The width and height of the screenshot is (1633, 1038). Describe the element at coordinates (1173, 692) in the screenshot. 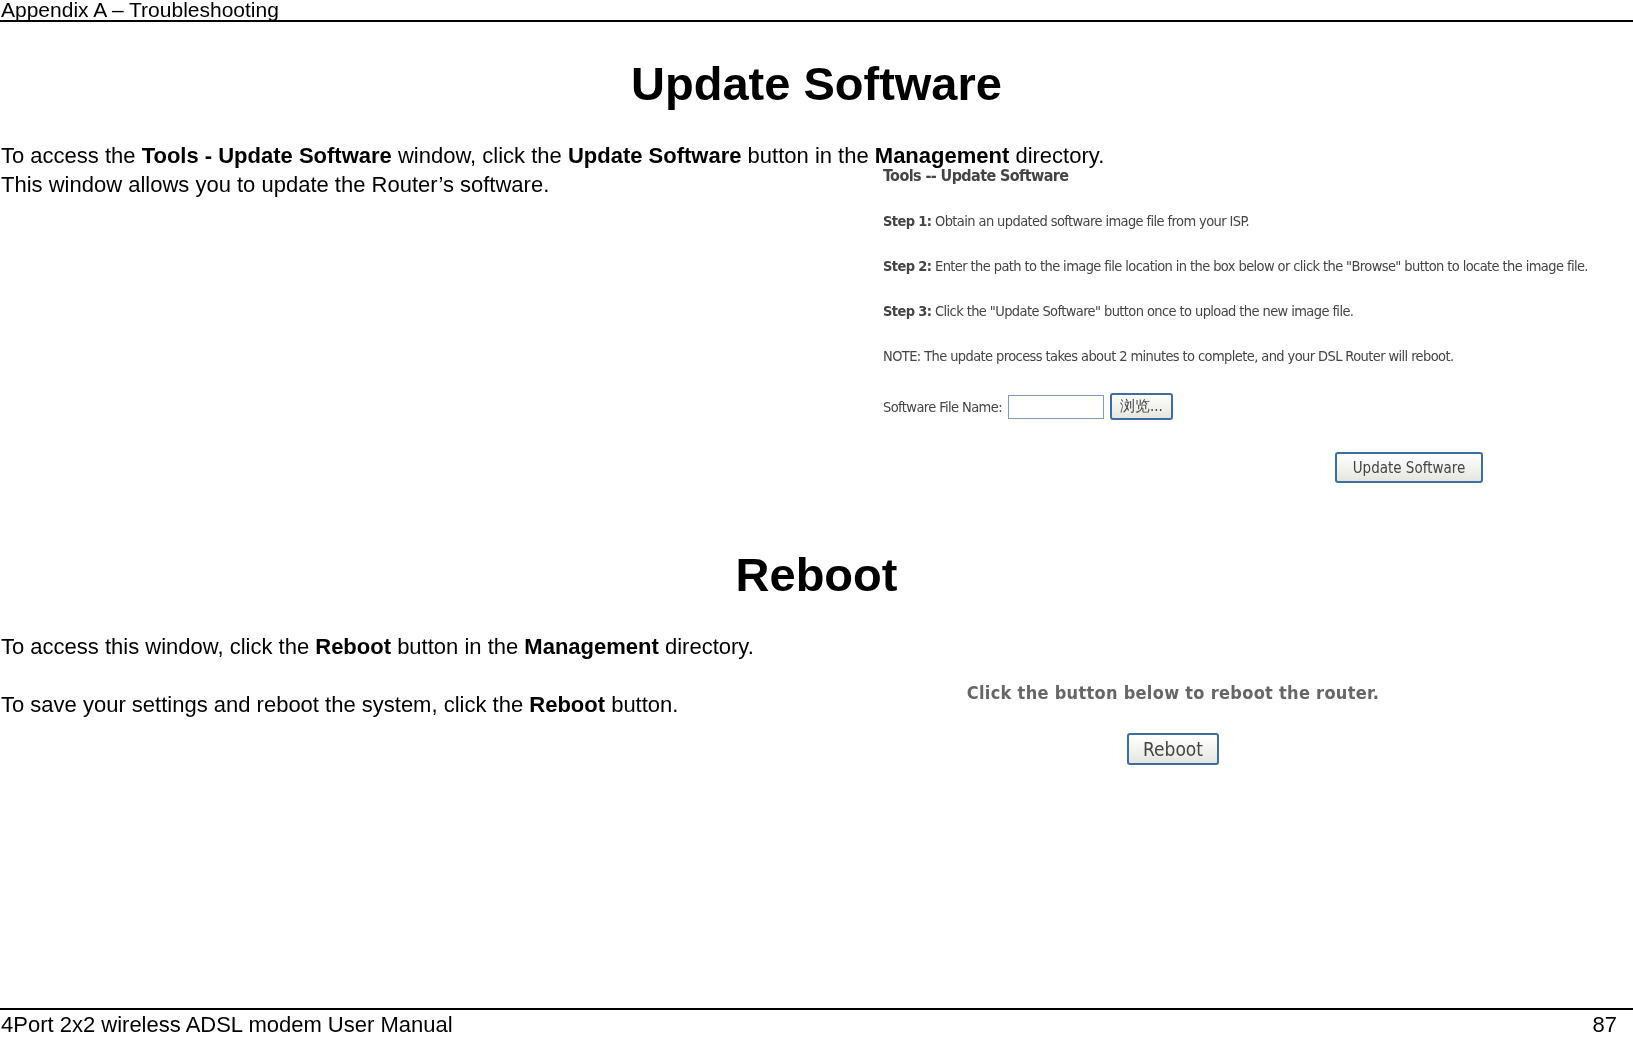

I see `reboot-message: Click the button below to reboot the router.` at that location.